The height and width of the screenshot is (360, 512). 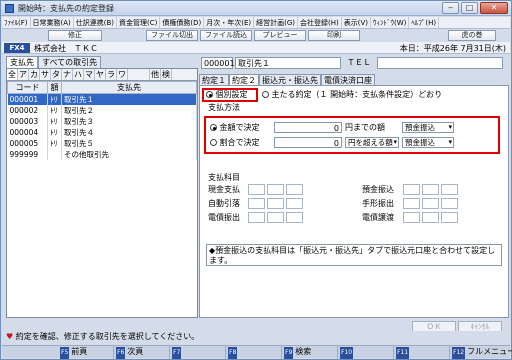 I want to click on f12-full-menu-button: F12 フルメニュー, so click(x=481, y=352).